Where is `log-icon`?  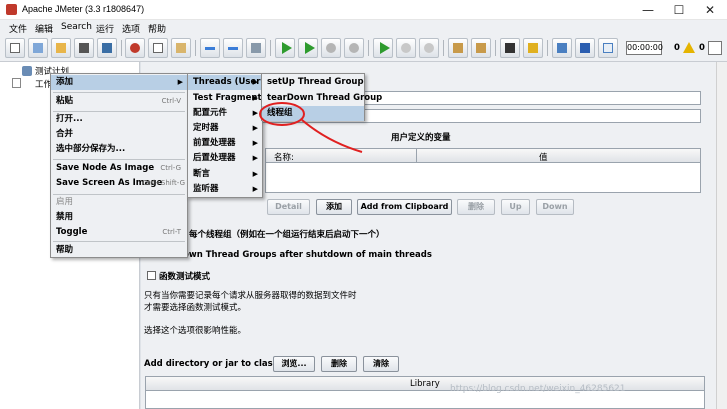 log-icon is located at coordinates (608, 48).